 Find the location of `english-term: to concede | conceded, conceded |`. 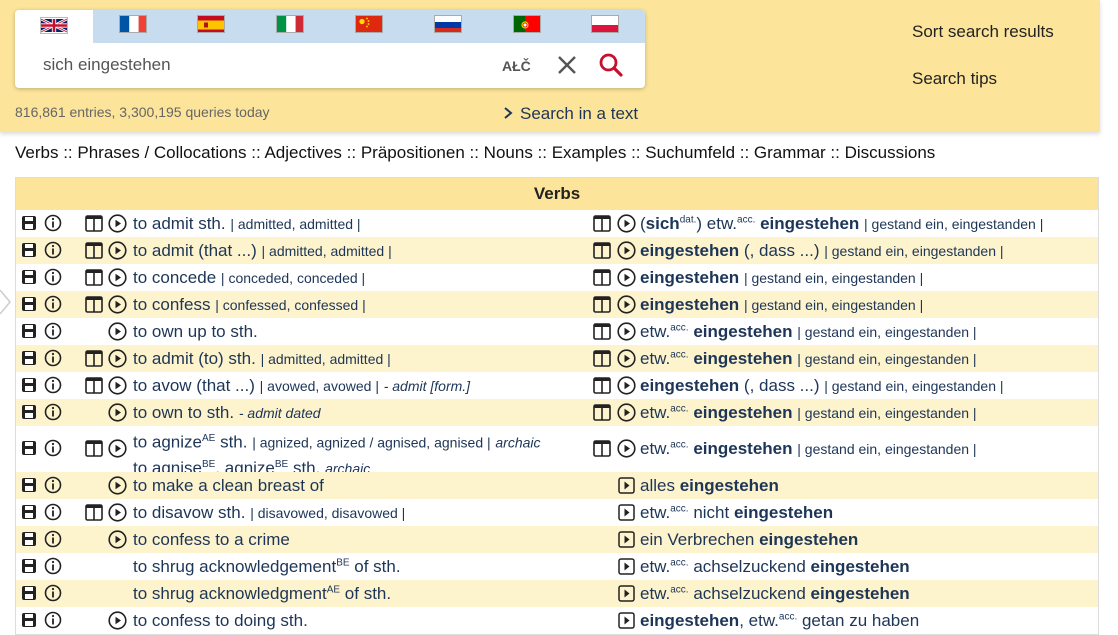

english-term: to concede | conceded, conceded | is located at coordinates (249, 278).